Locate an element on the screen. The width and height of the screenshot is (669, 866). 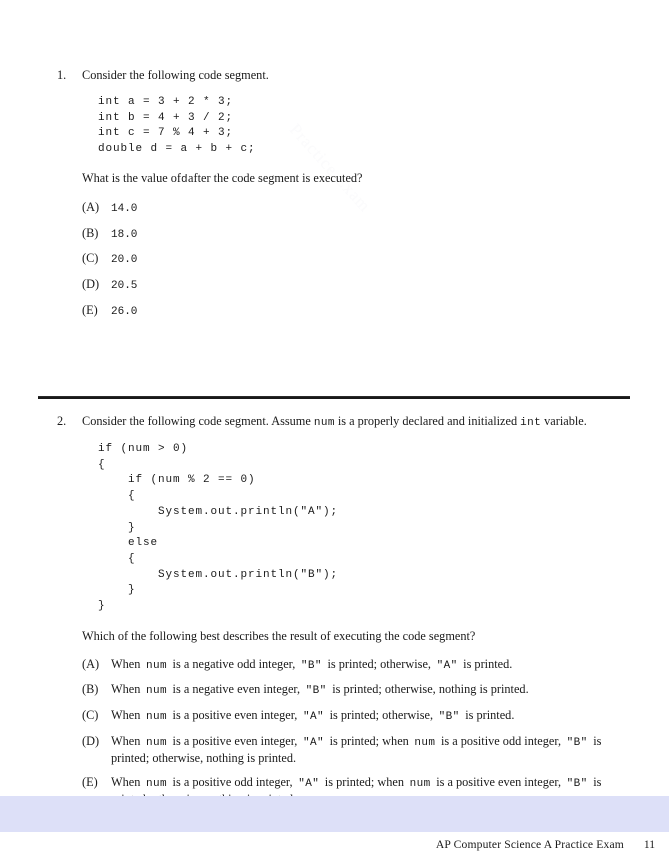
question-1-number: 1. is located at coordinates (62, 75).